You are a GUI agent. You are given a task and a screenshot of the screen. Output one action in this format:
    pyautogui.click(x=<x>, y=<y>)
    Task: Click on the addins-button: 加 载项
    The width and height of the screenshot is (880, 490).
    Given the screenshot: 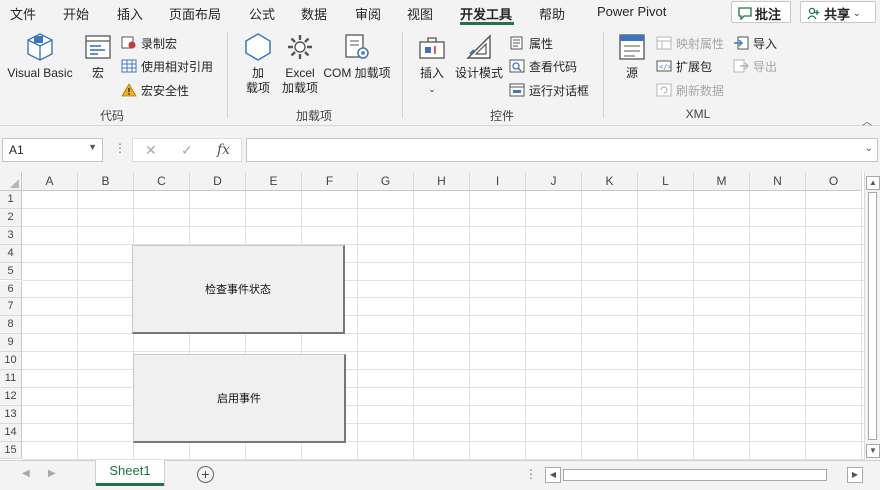 What is the action you would take?
    pyautogui.click(x=258, y=64)
    